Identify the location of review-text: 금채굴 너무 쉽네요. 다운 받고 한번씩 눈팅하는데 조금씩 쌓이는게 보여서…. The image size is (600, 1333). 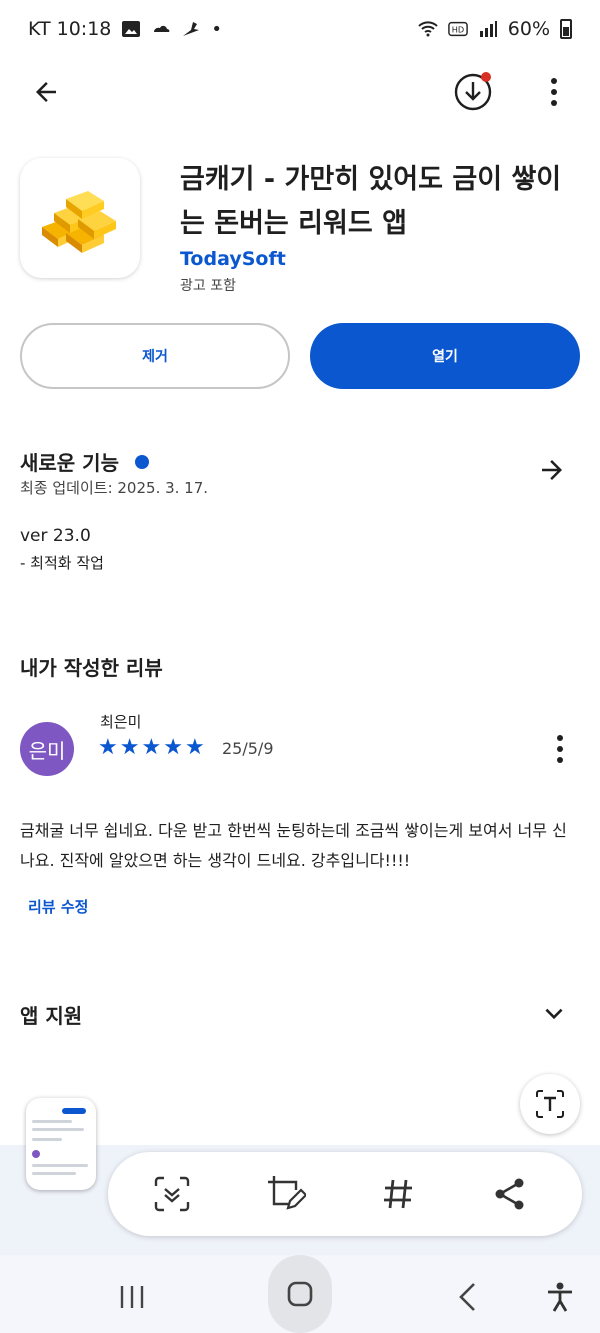
(293, 845).